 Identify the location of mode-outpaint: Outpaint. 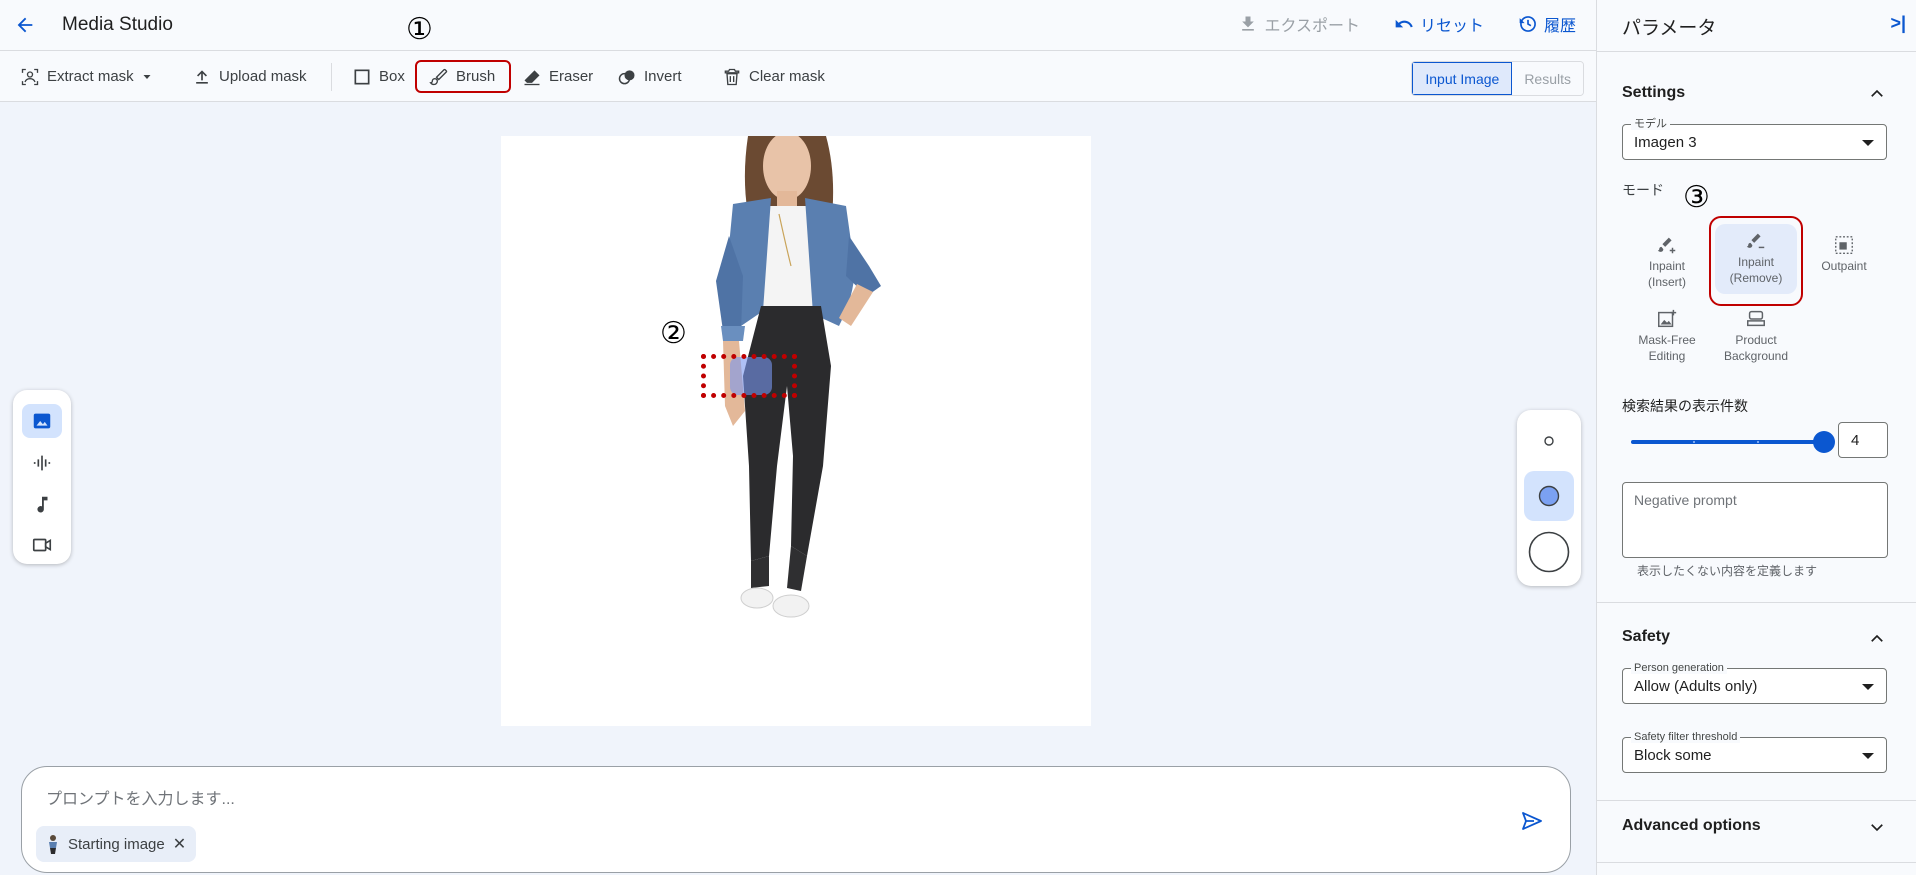
(1844, 263).